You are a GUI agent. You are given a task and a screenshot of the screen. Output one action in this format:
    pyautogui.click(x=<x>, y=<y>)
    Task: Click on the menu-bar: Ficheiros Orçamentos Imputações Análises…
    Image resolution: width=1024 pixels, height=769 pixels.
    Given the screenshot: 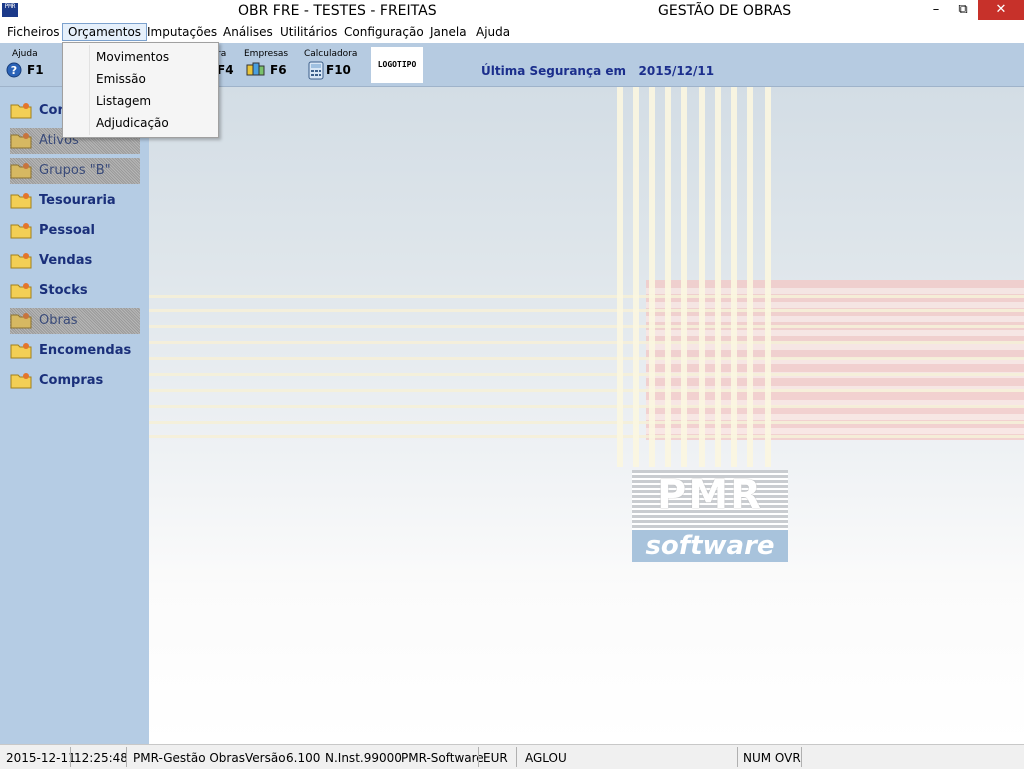 What is the action you would take?
    pyautogui.click(x=512, y=32)
    